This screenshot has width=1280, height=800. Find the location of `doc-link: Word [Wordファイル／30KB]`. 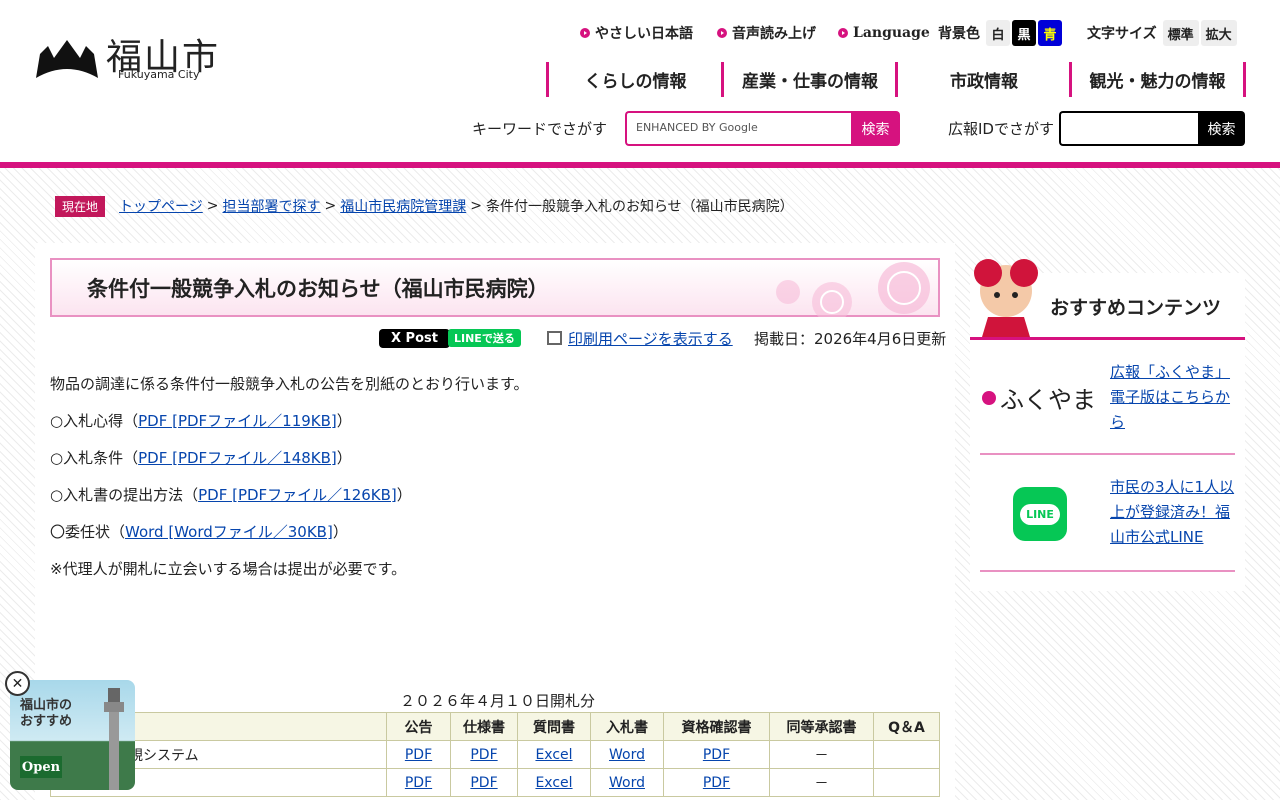

doc-link: Word [Wordファイル／30KB] is located at coordinates (229, 532).